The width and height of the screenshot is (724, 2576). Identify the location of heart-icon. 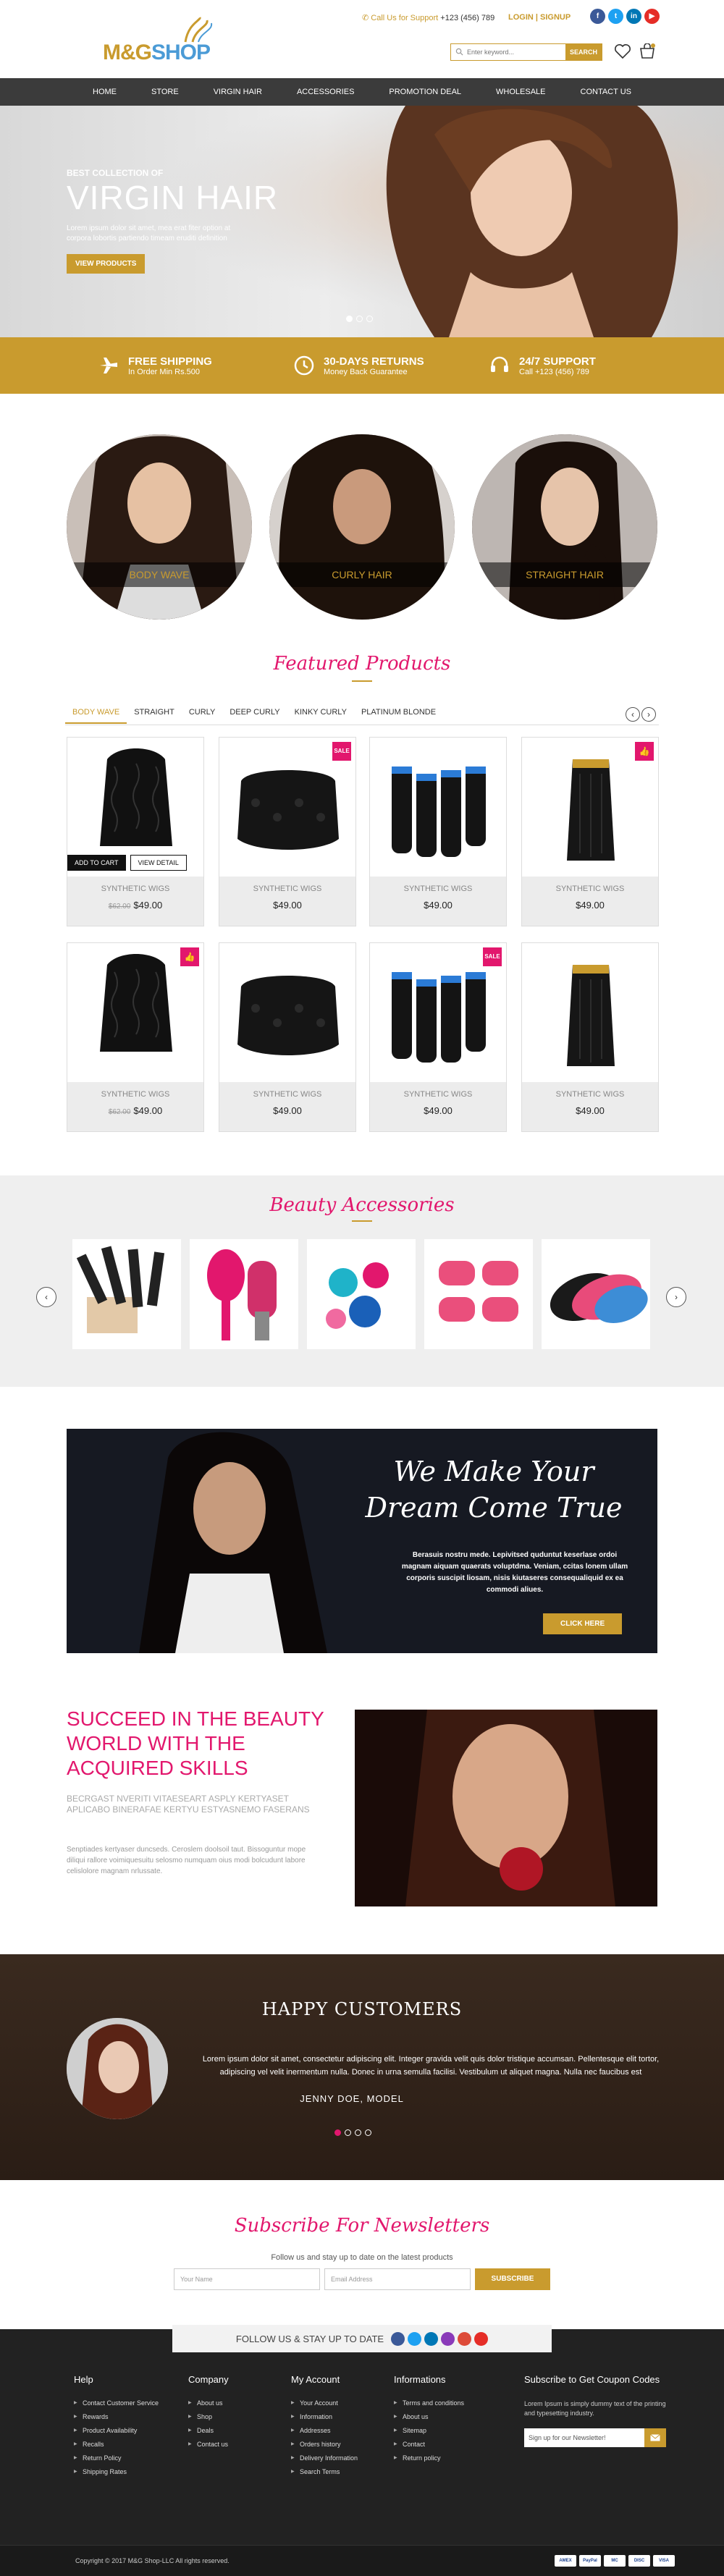
(622, 51).